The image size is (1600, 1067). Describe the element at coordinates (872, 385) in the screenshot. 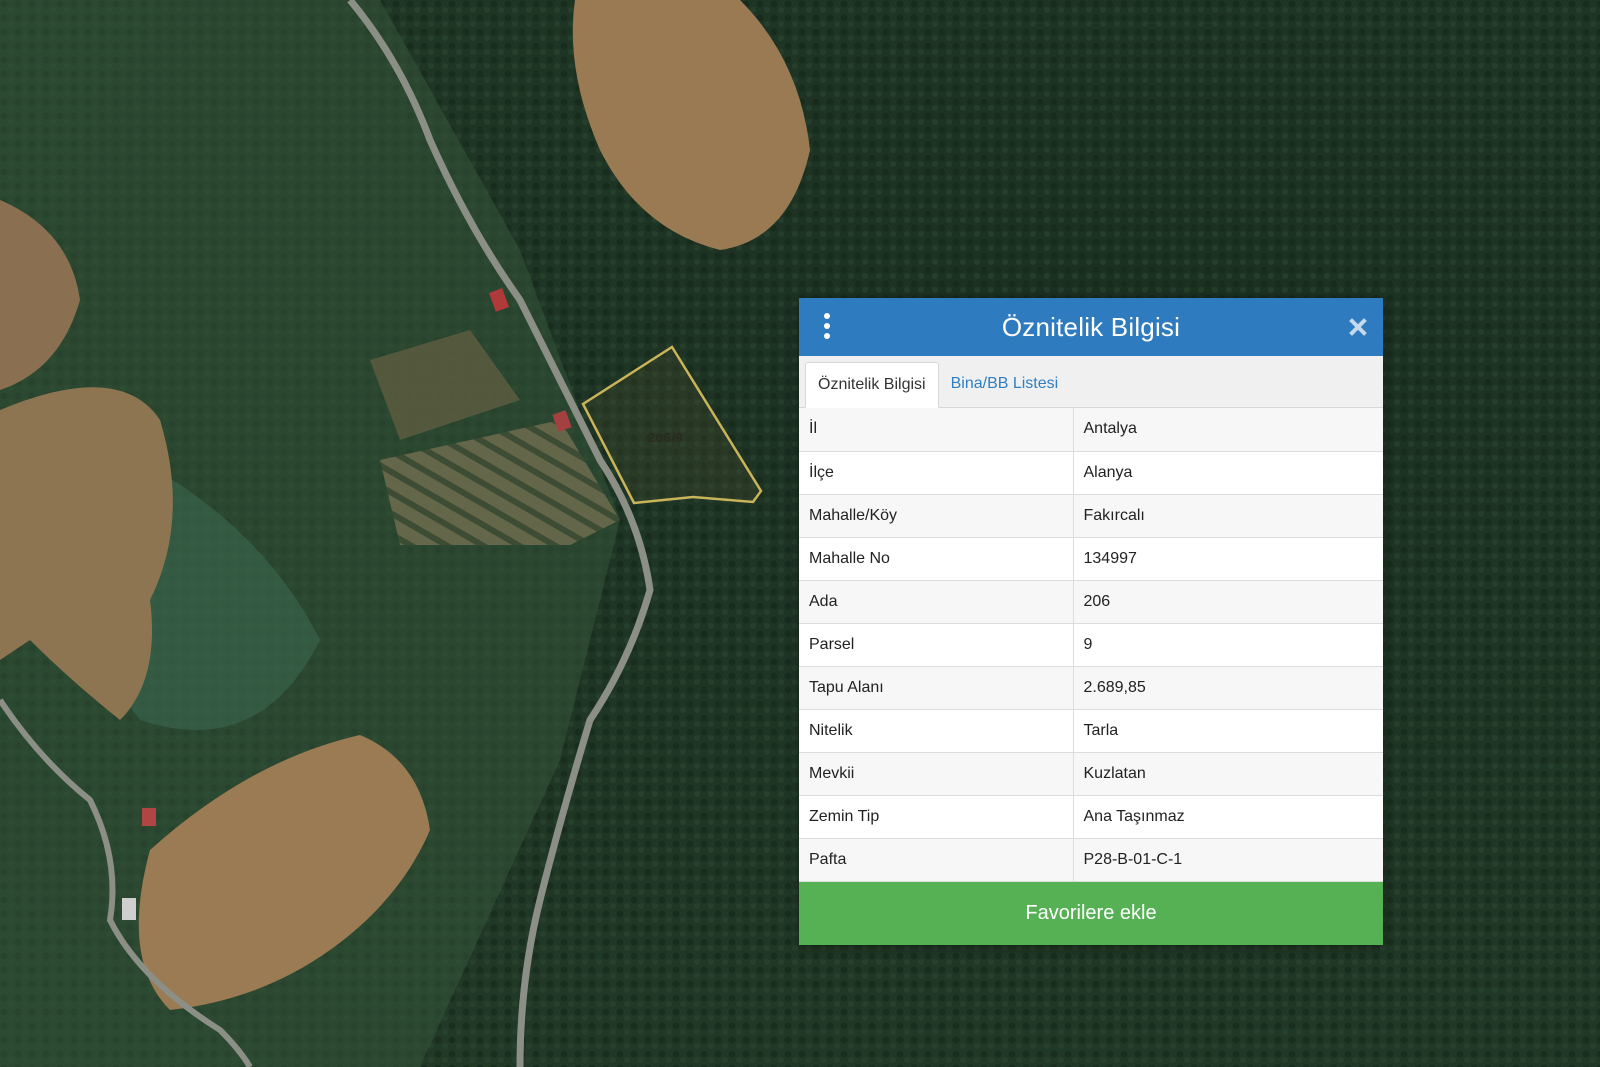

I see `tab-attribute-info: Öznitelik Bilgisi` at that location.